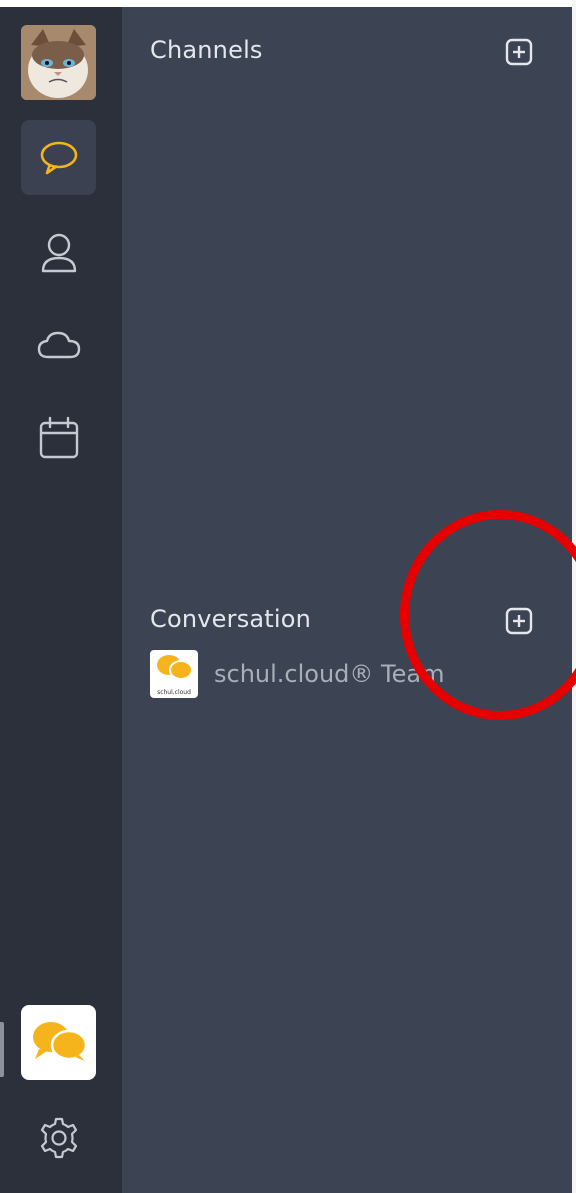  I want to click on schul-cloud-workspace-button, so click(58, 1042).